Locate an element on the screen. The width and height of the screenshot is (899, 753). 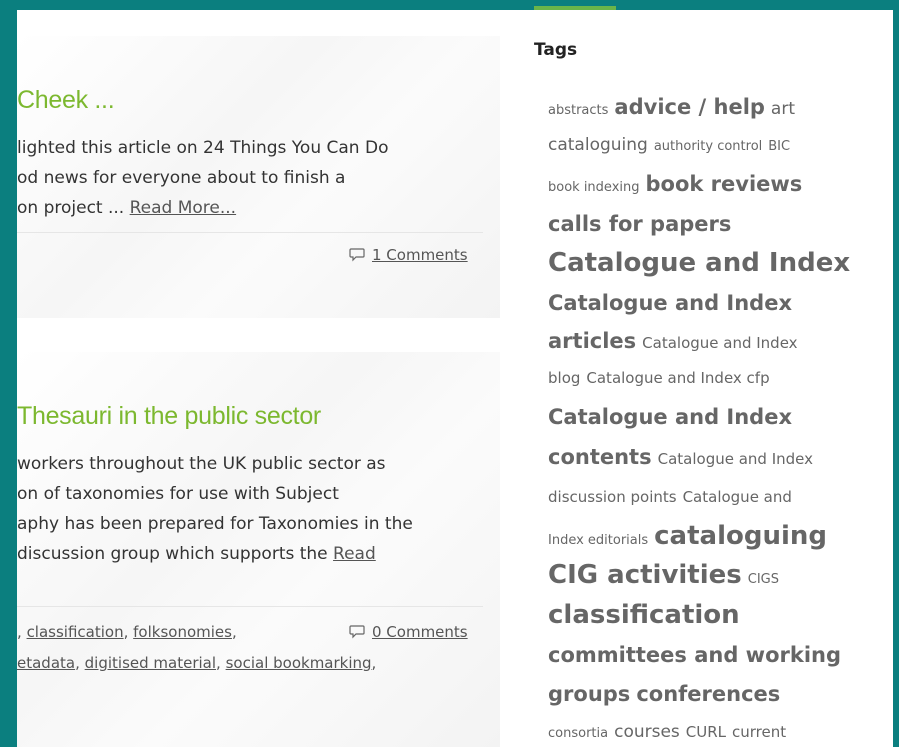
tag-link: contents is located at coordinates (600, 457).